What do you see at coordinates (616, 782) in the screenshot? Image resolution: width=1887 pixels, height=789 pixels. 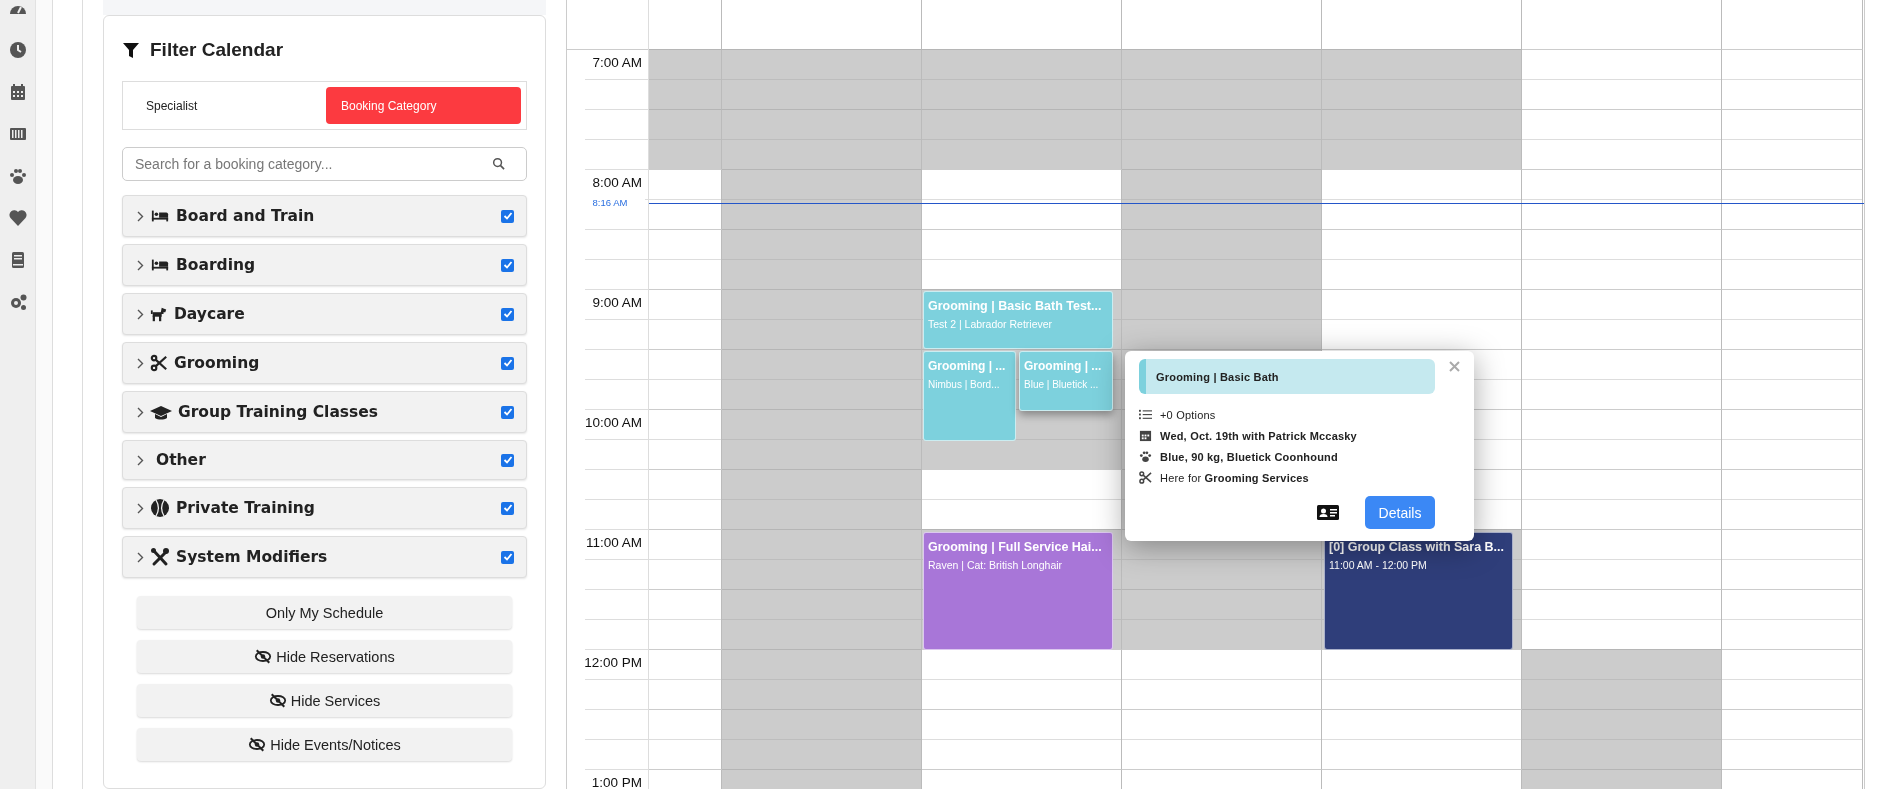 I see `time-label: 1:00 PM` at bounding box center [616, 782].